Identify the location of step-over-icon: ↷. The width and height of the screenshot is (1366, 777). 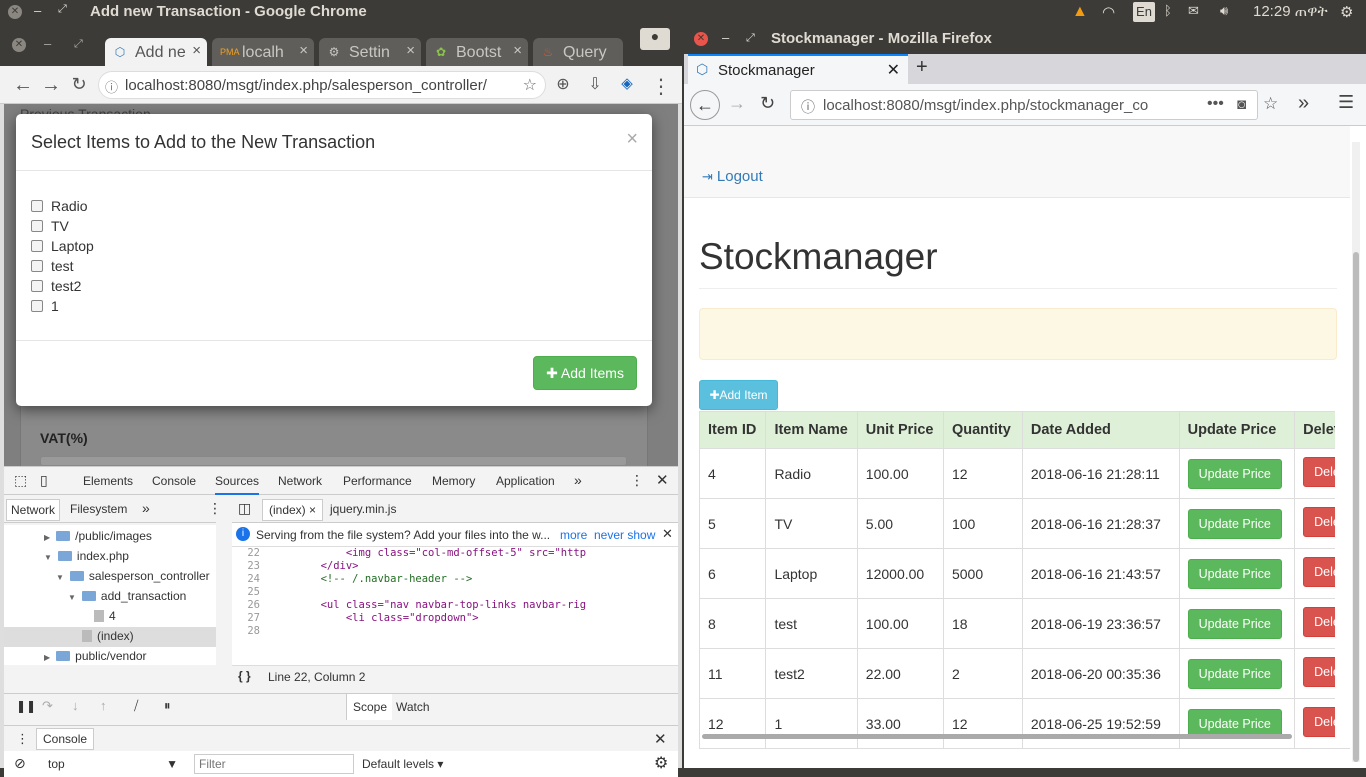
(47, 706).